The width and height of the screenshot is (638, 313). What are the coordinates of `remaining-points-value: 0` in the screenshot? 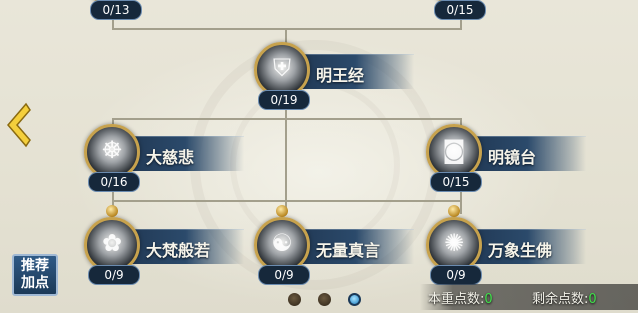 It's located at (592, 299).